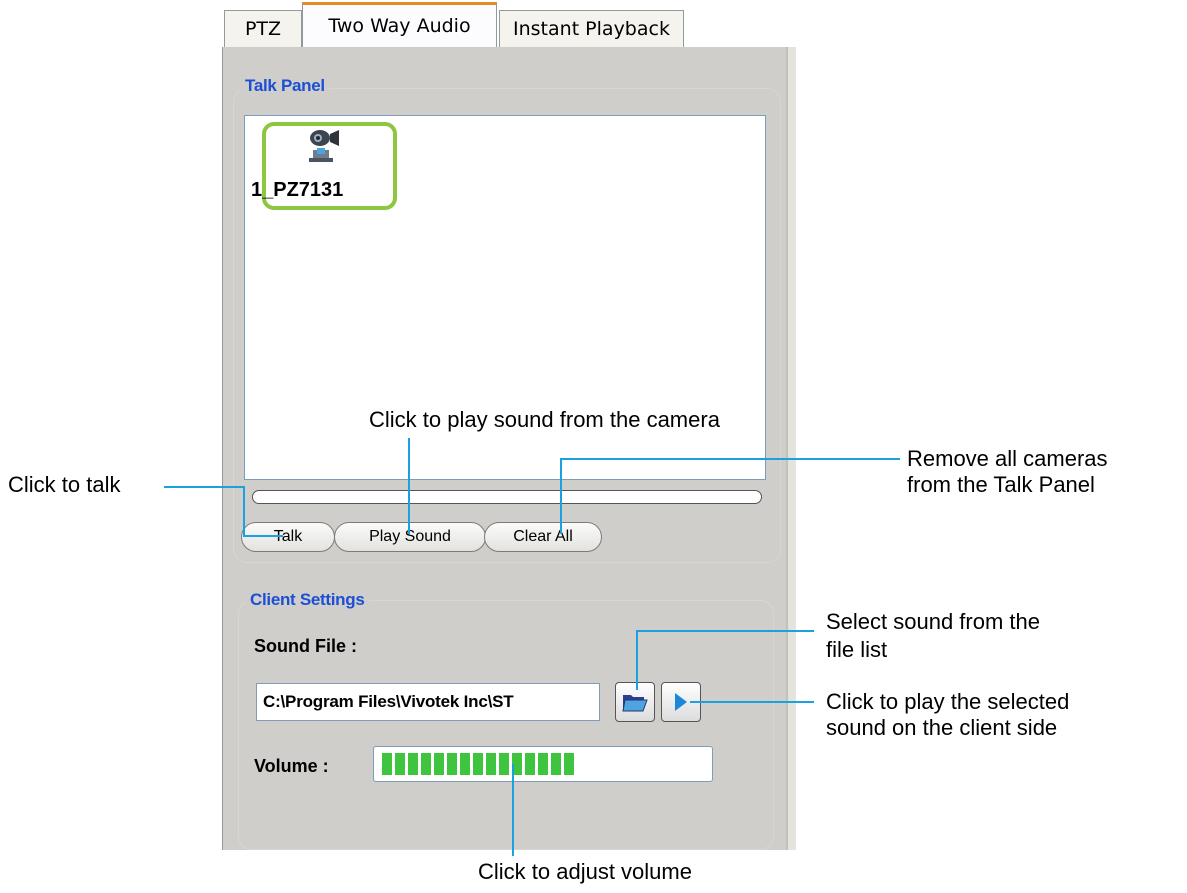  Describe the element at coordinates (399, 24) in the screenshot. I see `tab-two-way-audio: Two Way Audio` at that location.